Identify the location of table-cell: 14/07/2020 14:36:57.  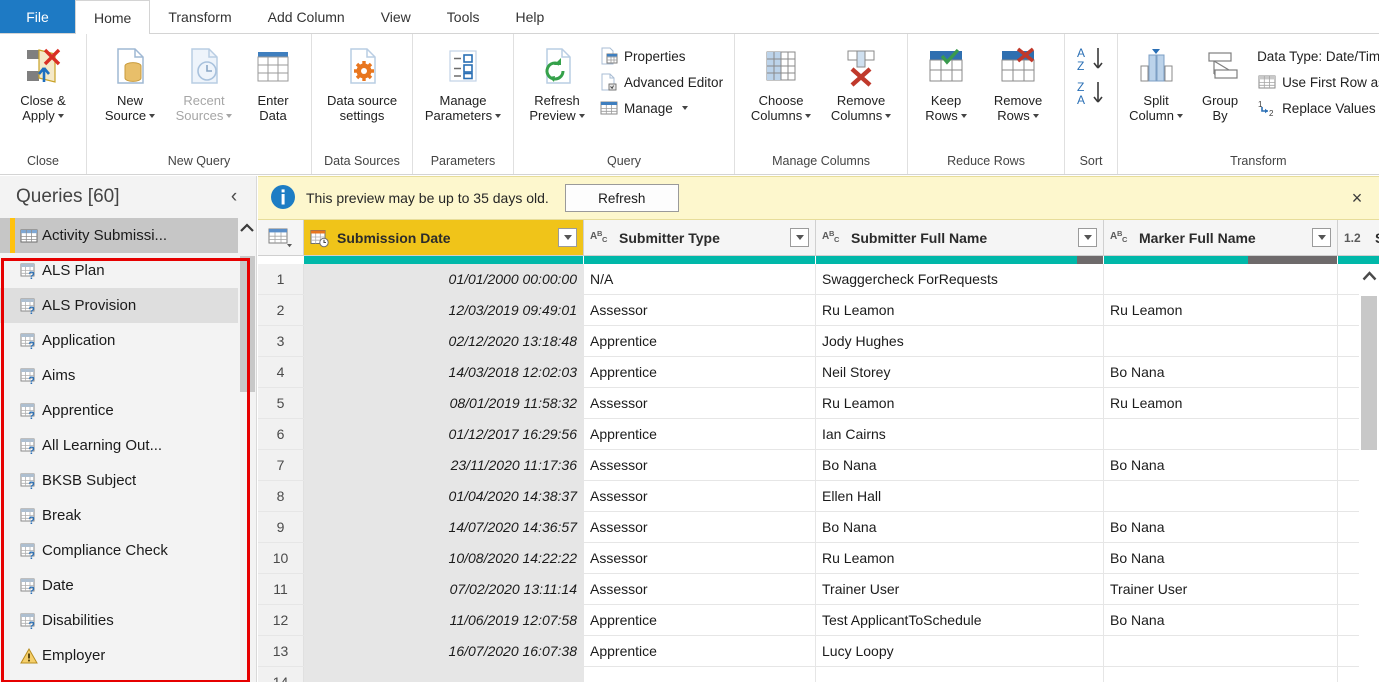
(444, 527).